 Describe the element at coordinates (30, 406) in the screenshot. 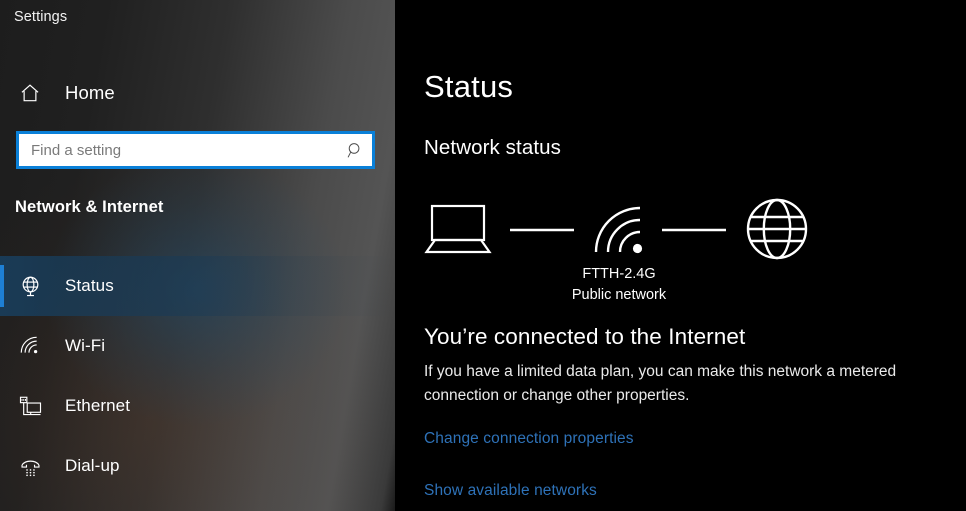

I see `ethernet-icon` at that location.